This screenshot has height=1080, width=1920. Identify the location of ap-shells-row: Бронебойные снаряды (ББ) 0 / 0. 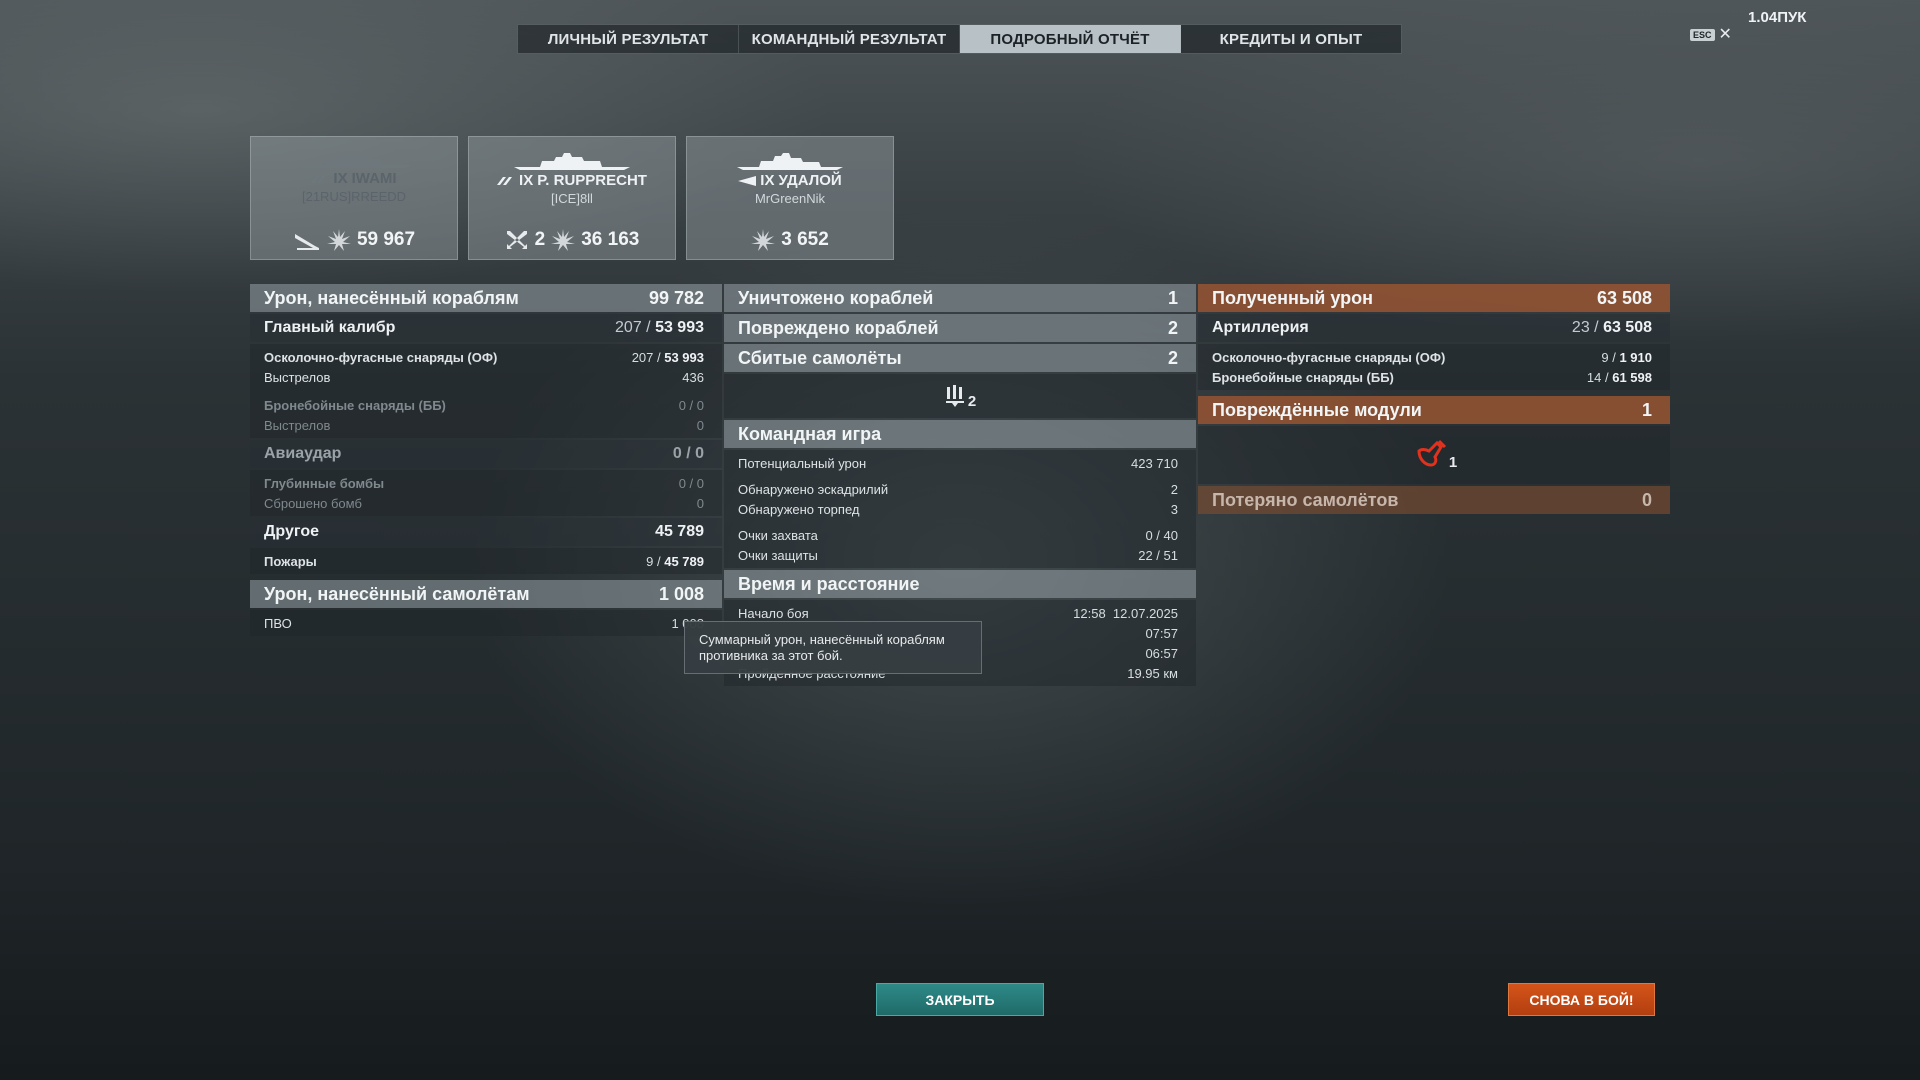
(486, 405).